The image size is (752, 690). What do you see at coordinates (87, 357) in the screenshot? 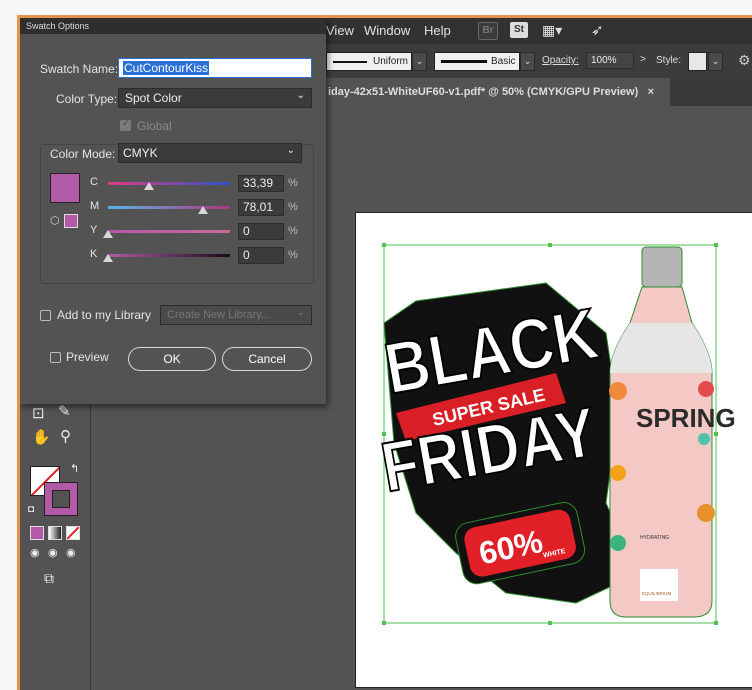
I see `preview-label: Preview` at bounding box center [87, 357].